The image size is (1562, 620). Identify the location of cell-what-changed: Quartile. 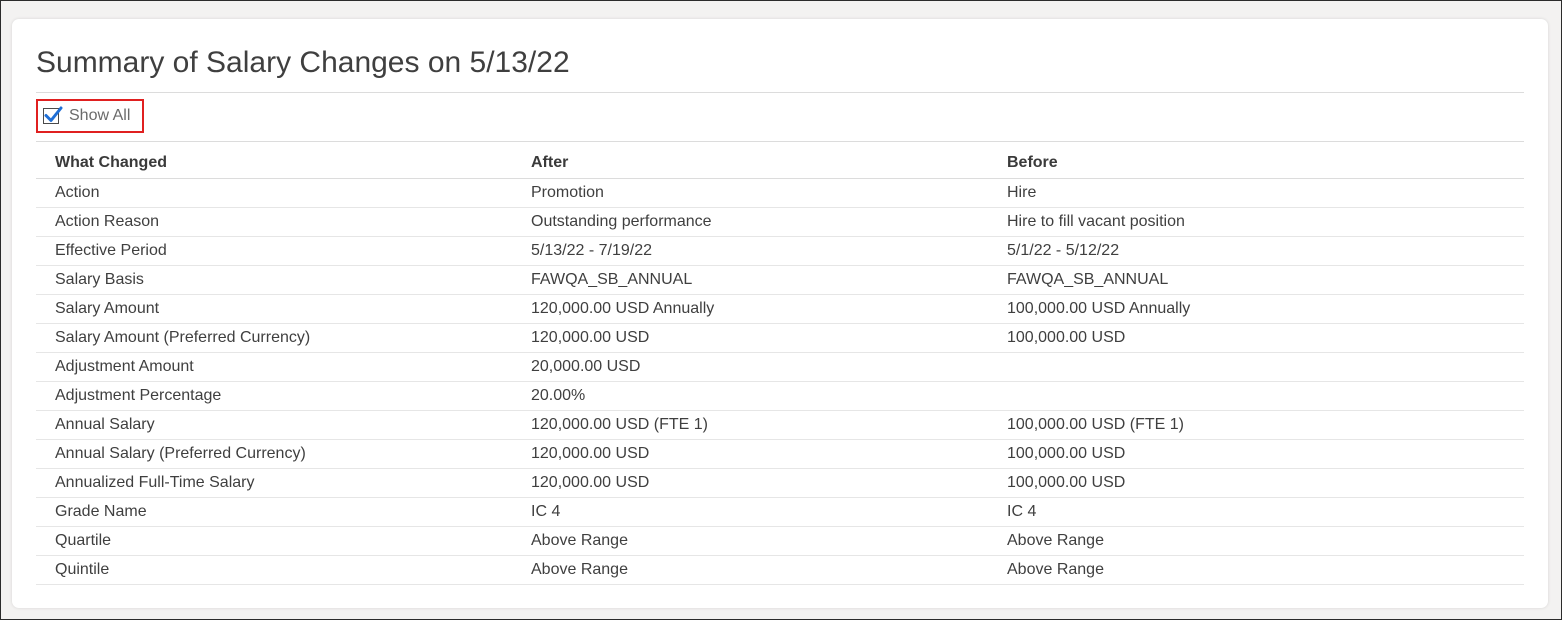
(83, 540).